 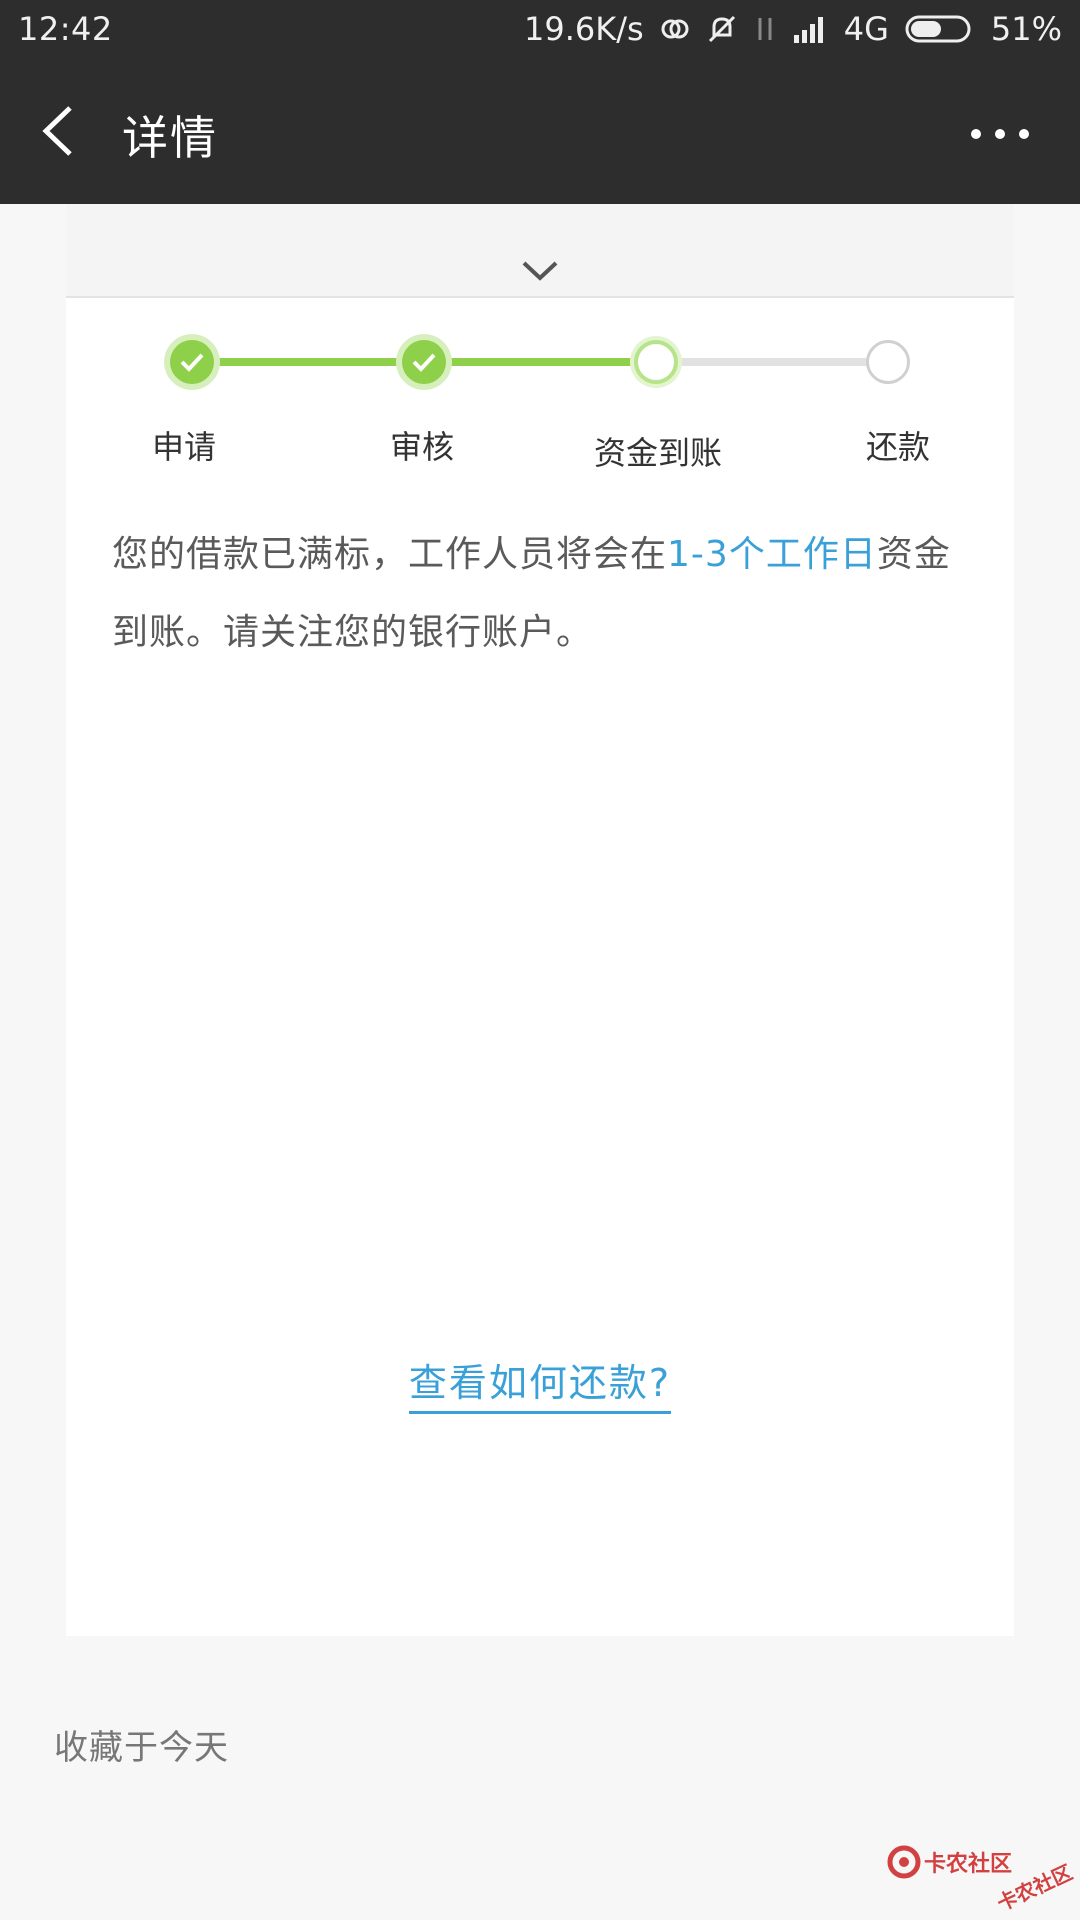 I want to click on step-node-funding, so click(x=656, y=362).